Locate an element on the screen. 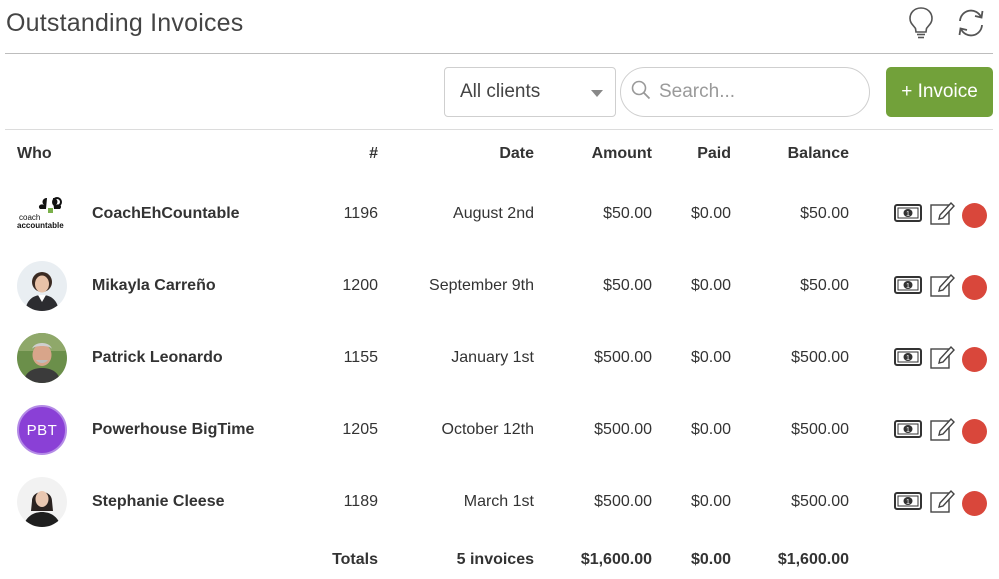 This screenshot has width=999, height=579. client-name-link: Patrick Leonardo is located at coordinates (157, 358).